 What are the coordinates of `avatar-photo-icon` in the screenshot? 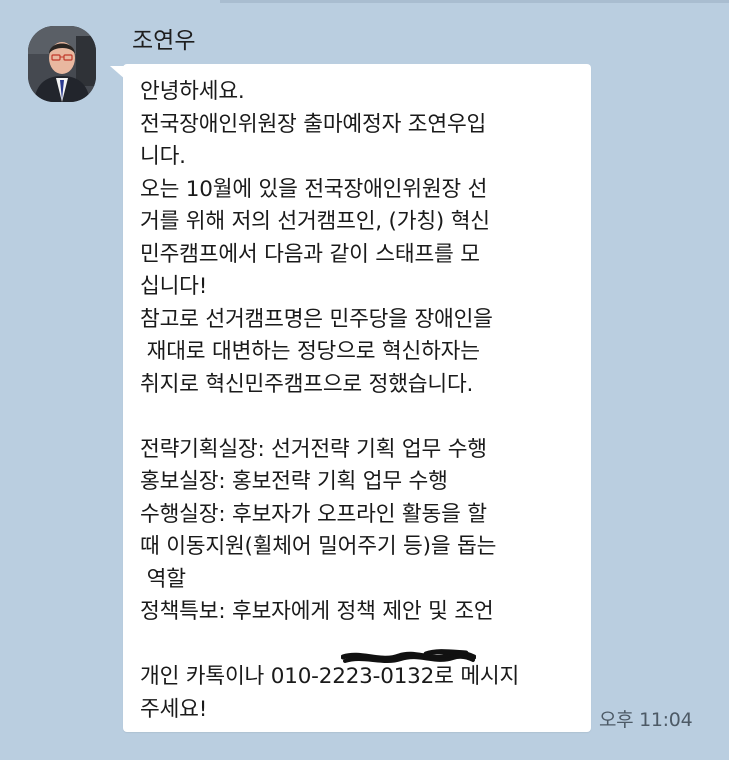 It's located at (62, 64).